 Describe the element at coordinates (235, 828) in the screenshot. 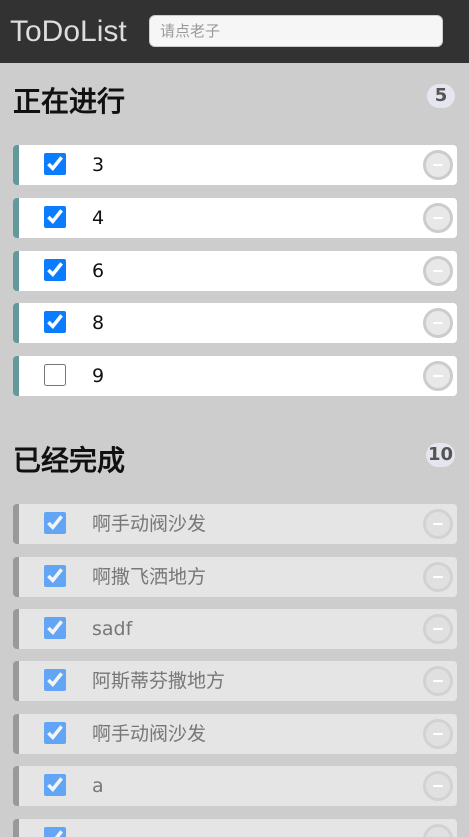

I see `done-list-item` at that location.